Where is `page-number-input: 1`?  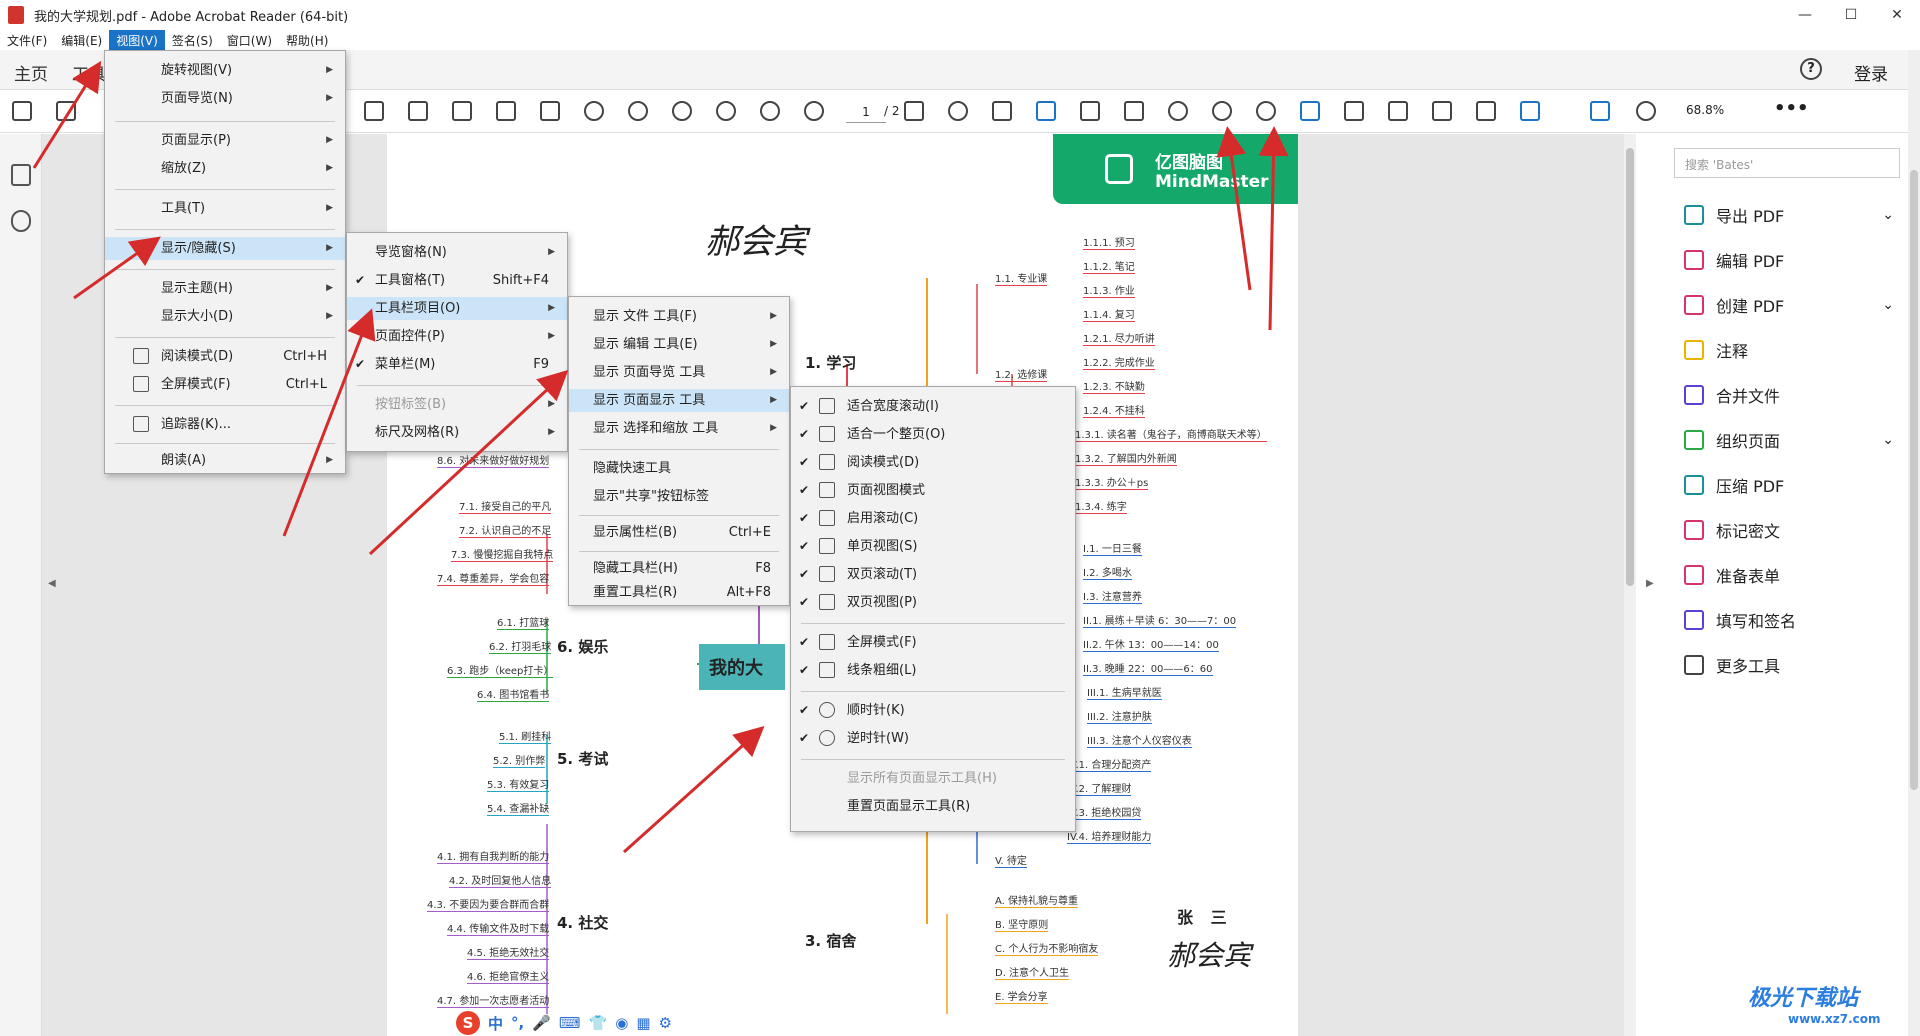 page-number-input: 1 is located at coordinates (866, 112).